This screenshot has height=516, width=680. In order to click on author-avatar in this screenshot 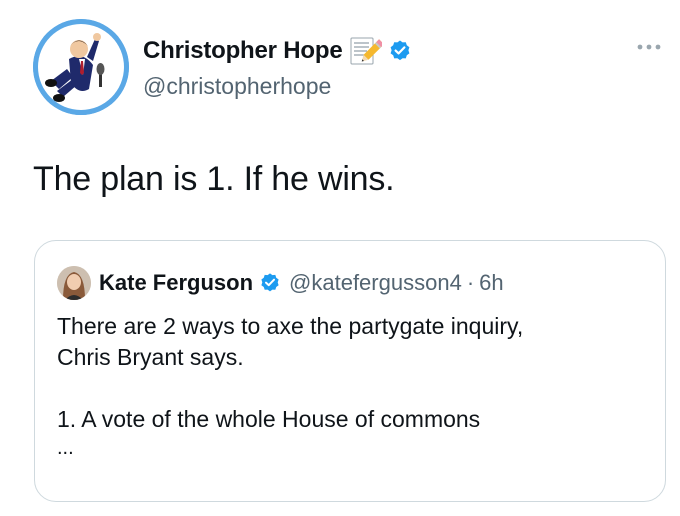, I will do `click(81, 67)`.